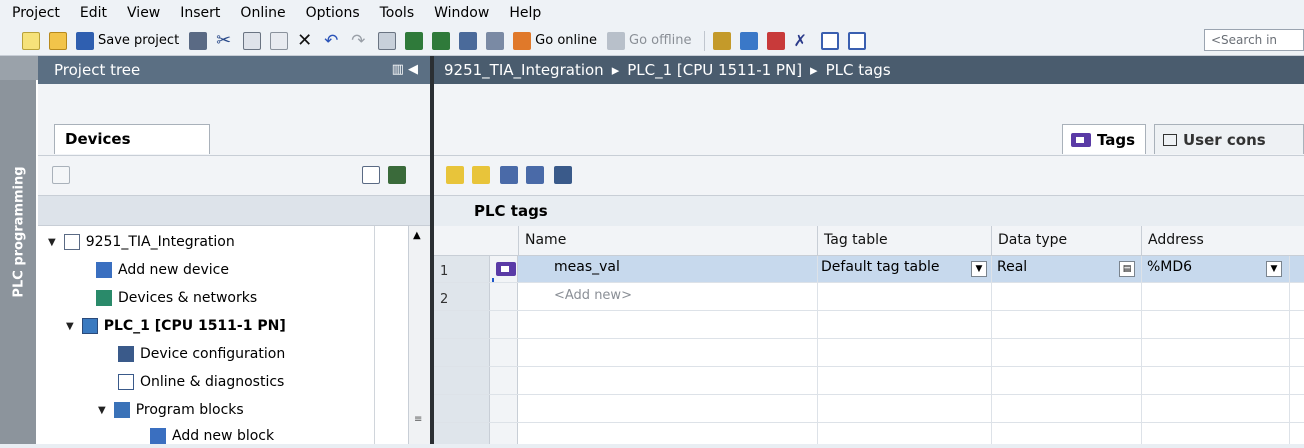  Describe the element at coordinates (252, 40) in the screenshot. I see `copy-icon` at that location.